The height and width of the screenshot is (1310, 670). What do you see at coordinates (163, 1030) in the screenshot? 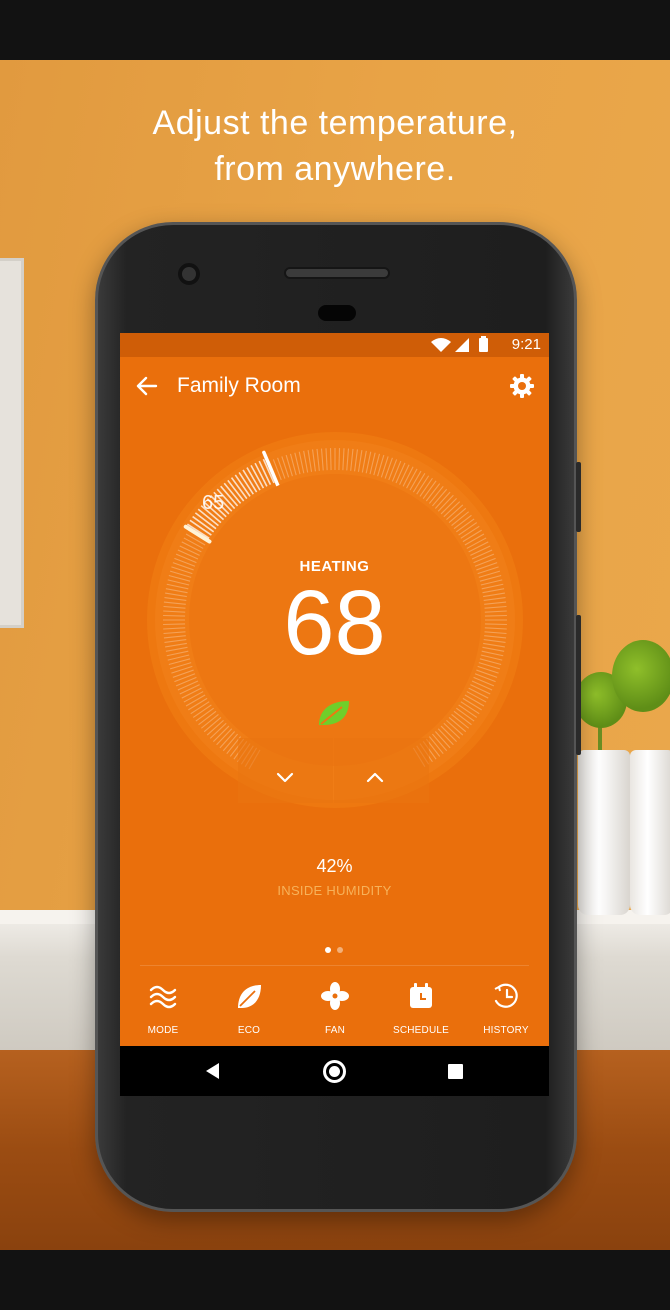
I see `nav-label-mode: MODE` at bounding box center [163, 1030].